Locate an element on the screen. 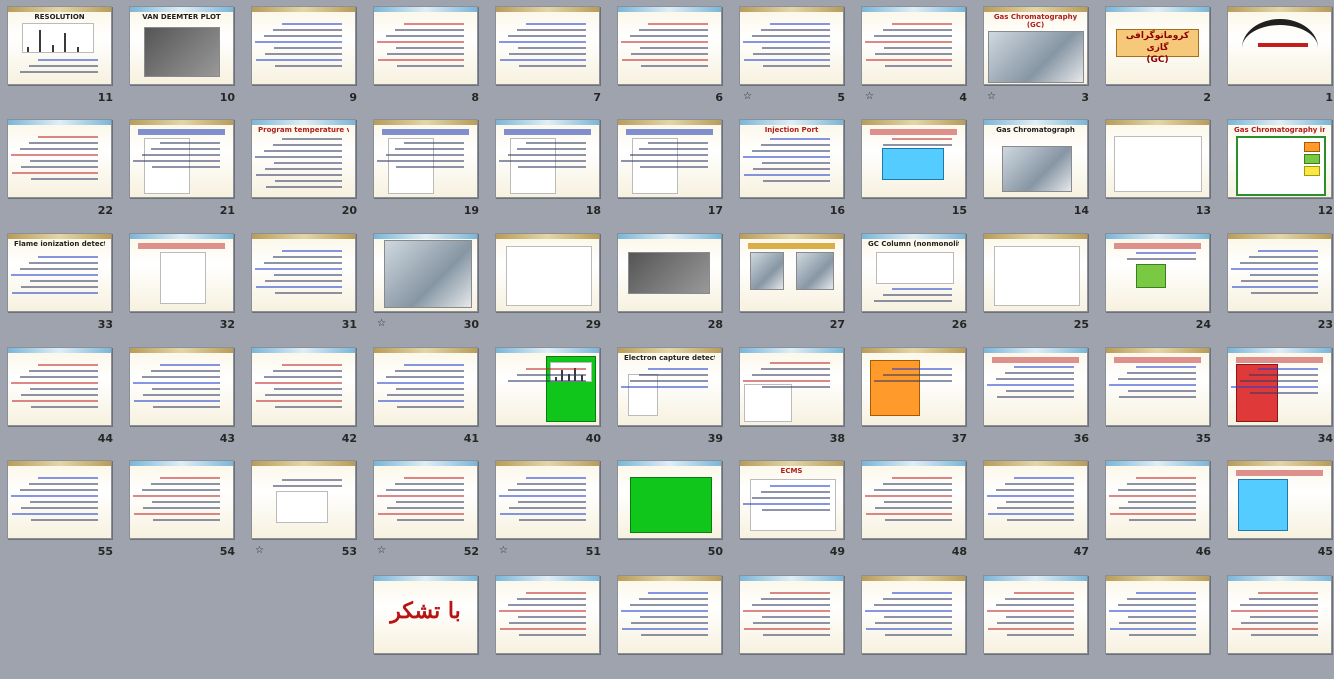 This screenshot has width=1334, height=679. slide-thumbnail-cell: 46 is located at coordinates (1161, 512).